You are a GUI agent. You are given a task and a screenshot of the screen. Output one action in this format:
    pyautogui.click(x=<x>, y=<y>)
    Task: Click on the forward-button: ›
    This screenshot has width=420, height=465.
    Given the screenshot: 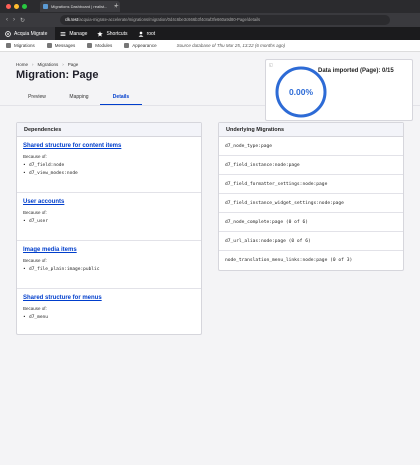 What is the action you would take?
    pyautogui.click(x=14, y=20)
    